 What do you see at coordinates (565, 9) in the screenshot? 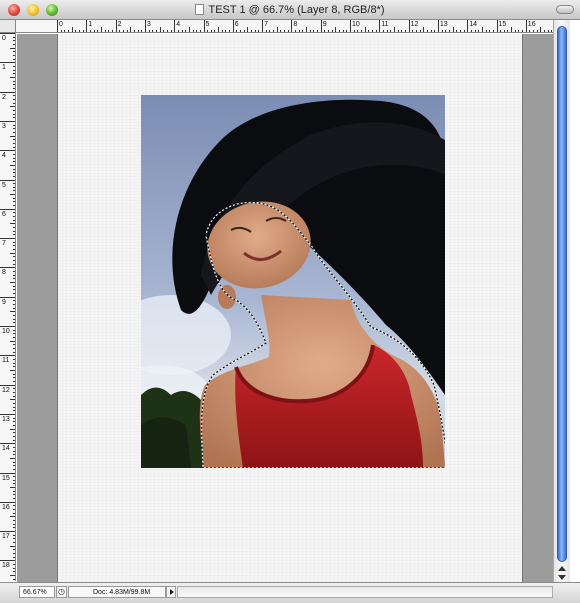
I see `toolbar-toggle-button` at bounding box center [565, 9].